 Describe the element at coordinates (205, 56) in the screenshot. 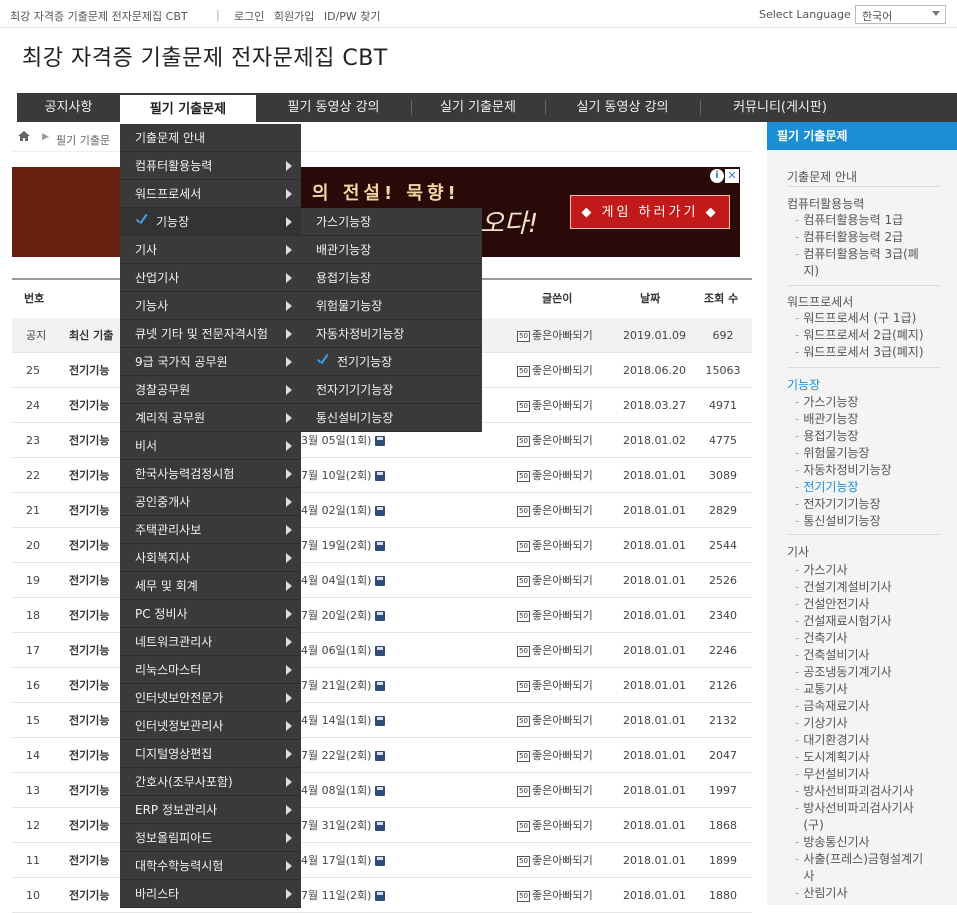

I see `page-title: 최강 자격증 기출문제 전자문제집 CBT` at that location.